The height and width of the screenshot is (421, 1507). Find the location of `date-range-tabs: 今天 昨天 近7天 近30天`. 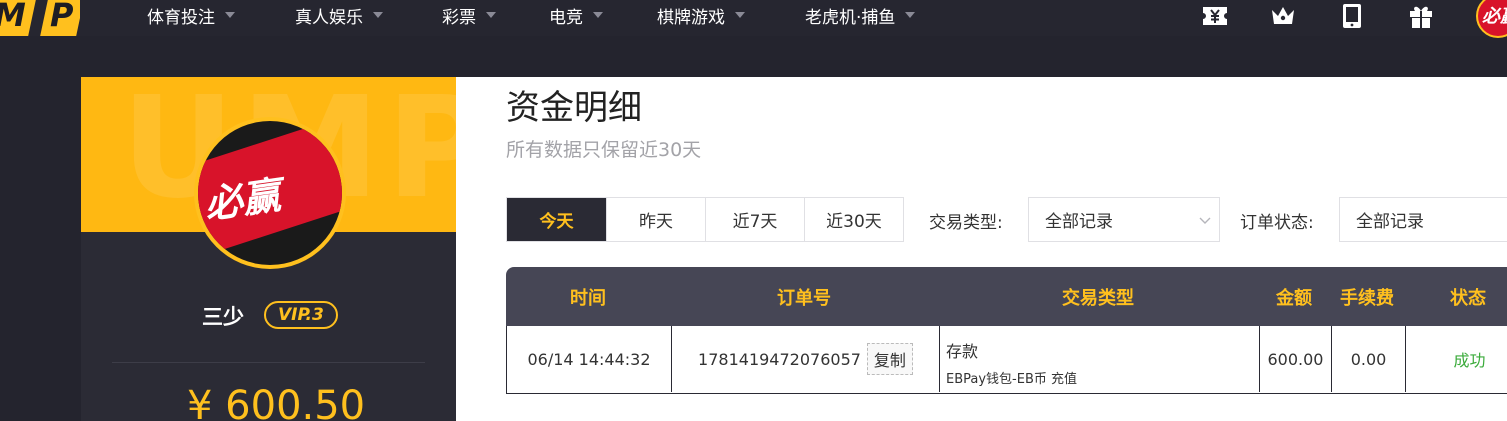

date-range-tabs: 今天 昨天 近7天 近30天 is located at coordinates (705, 219).